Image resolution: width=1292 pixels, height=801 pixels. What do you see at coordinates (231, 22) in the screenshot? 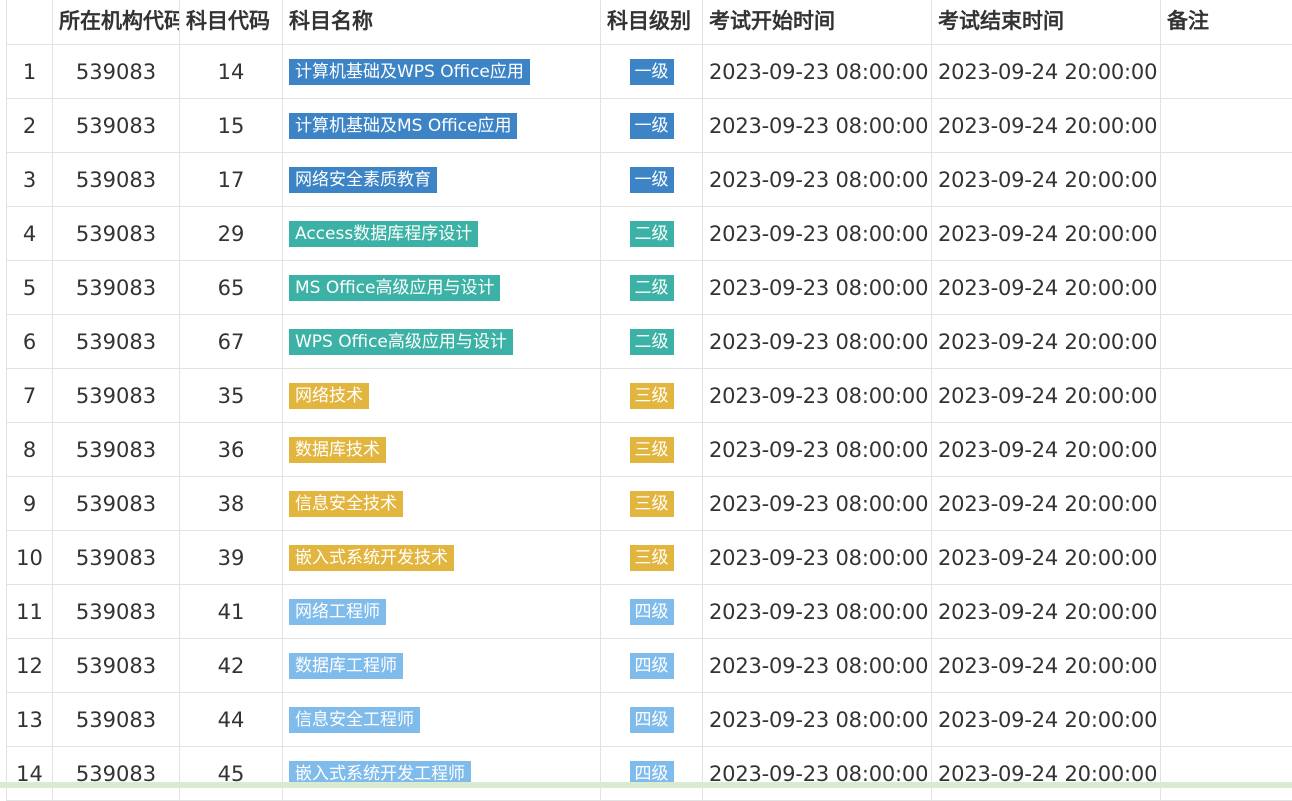
I see `header-subject-code: 科目代码` at bounding box center [231, 22].